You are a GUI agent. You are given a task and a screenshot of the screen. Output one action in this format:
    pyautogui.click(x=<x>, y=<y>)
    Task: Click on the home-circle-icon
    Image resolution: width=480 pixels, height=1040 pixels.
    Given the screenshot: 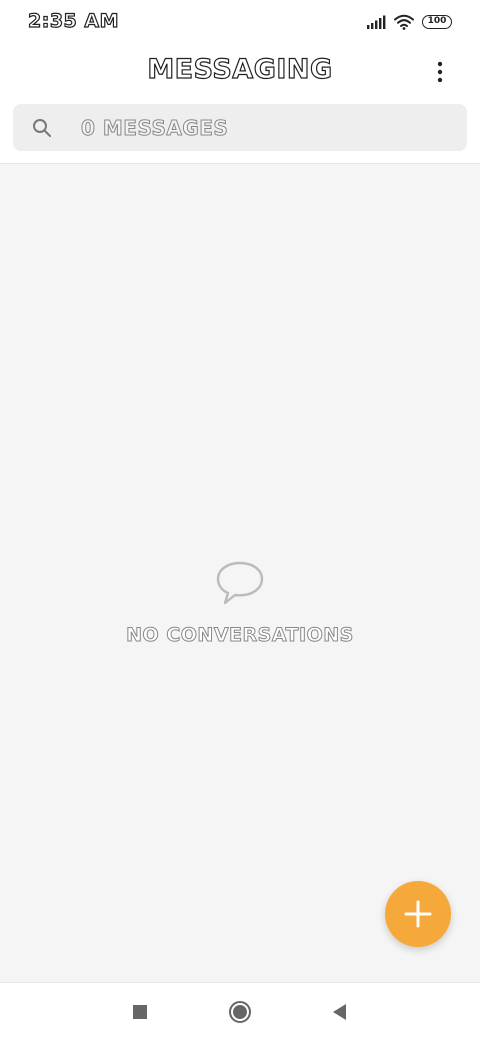 What is the action you would take?
    pyautogui.click(x=240, y=1012)
    